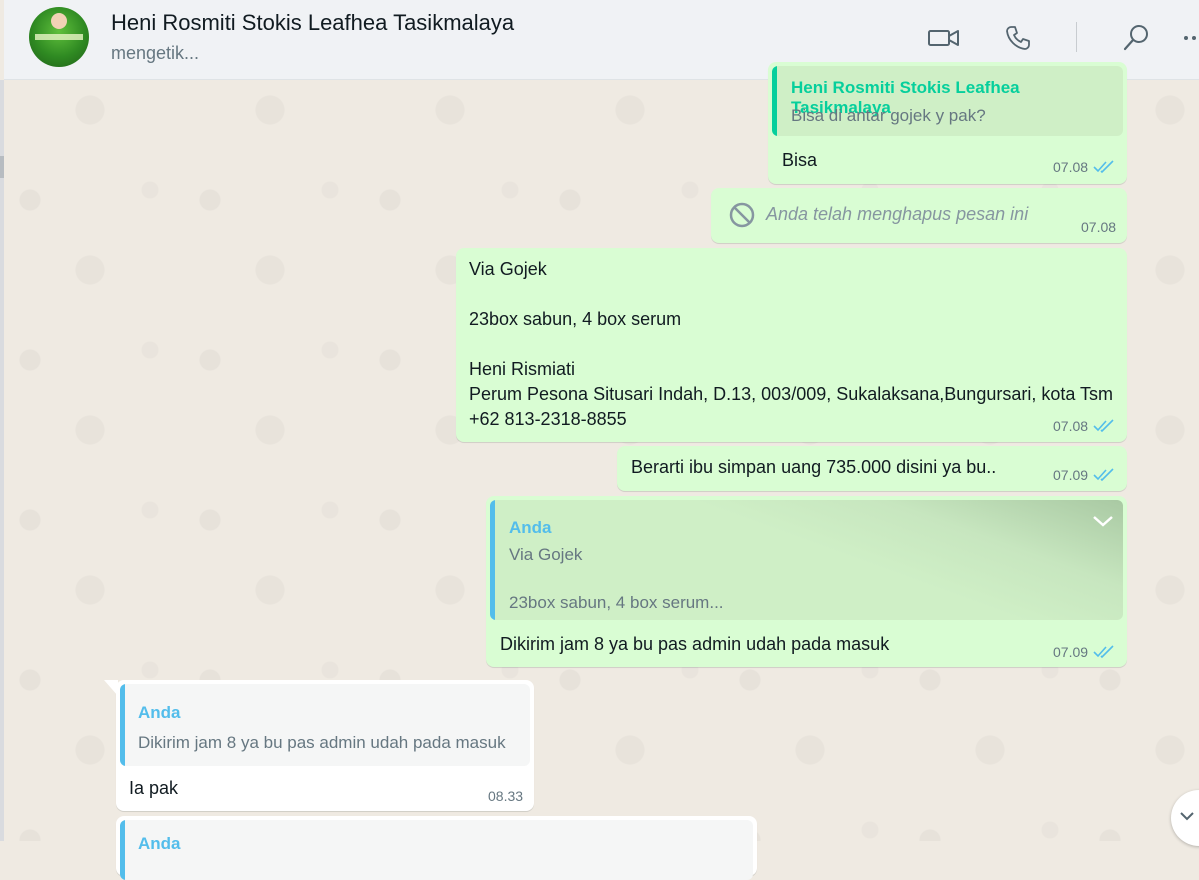  What do you see at coordinates (506, 796) in the screenshot?
I see `message-time: 08.33` at bounding box center [506, 796].